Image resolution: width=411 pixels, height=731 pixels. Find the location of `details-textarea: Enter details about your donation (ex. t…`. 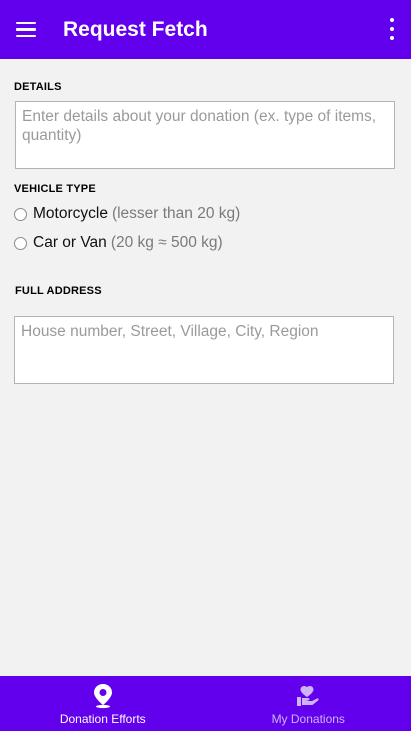

details-textarea: Enter details about your donation (ex. t… is located at coordinates (205, 135).